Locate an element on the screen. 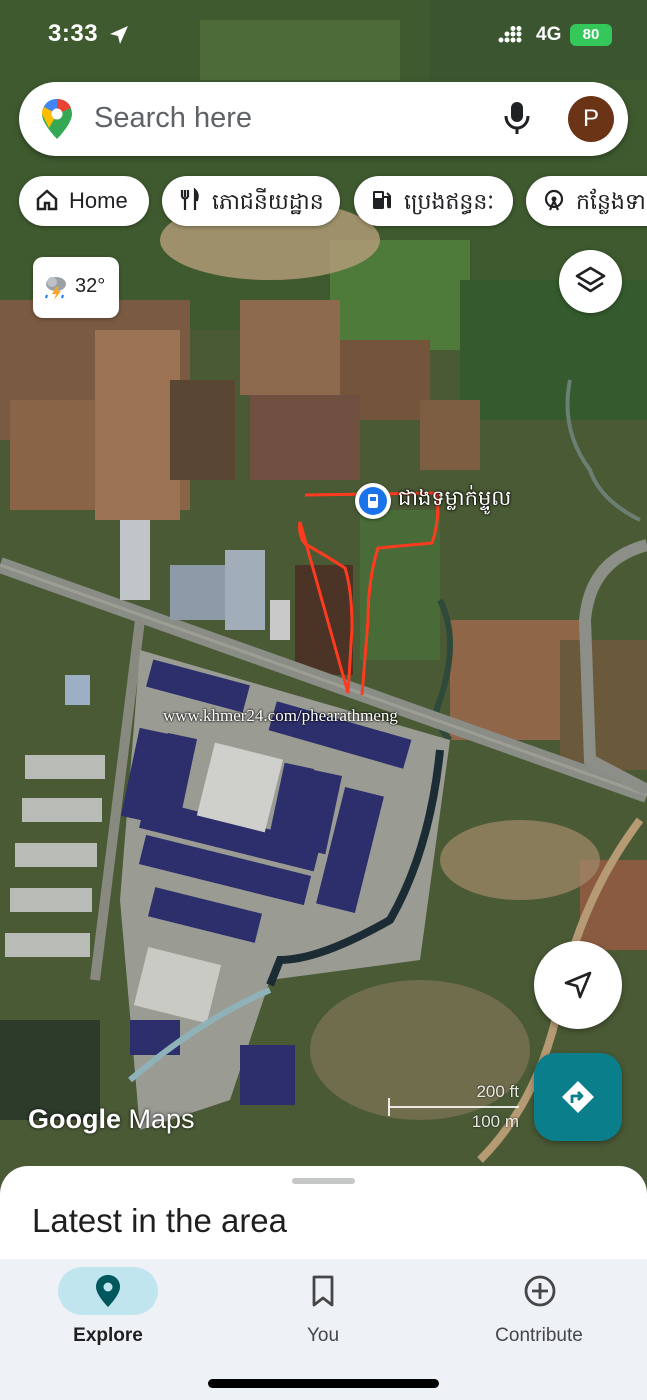 This screenshot has width=647, height=1400. chip-attractions-label: កន្លែងទាក់ទាញ is located at coordinates (611, 201).